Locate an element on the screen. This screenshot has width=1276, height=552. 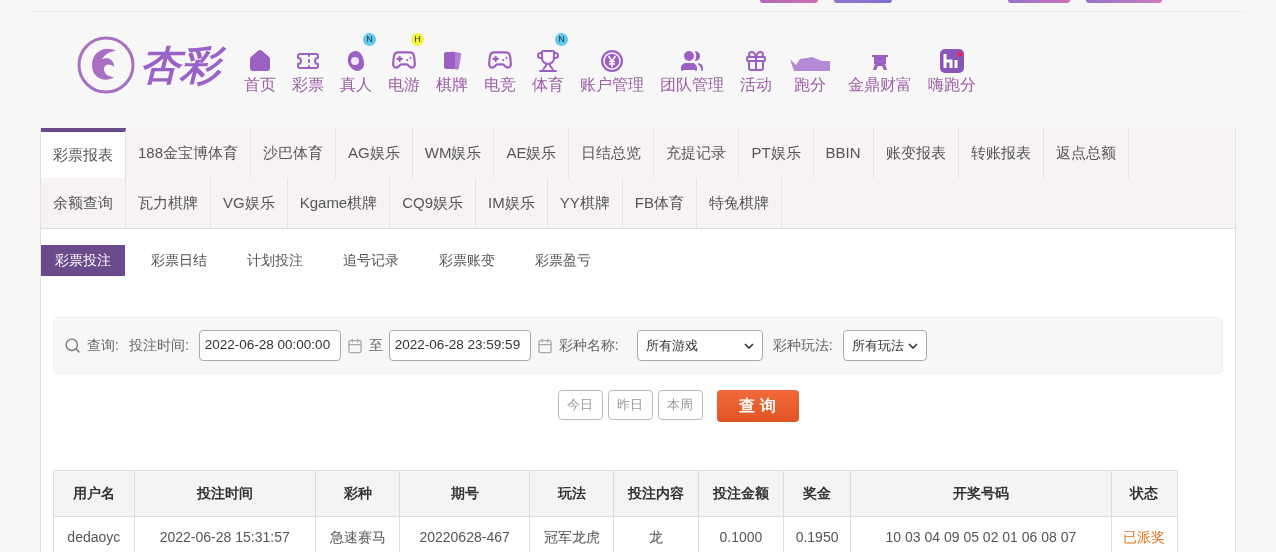
game-select: 所有游戏 is located at coordinates (699, 345).